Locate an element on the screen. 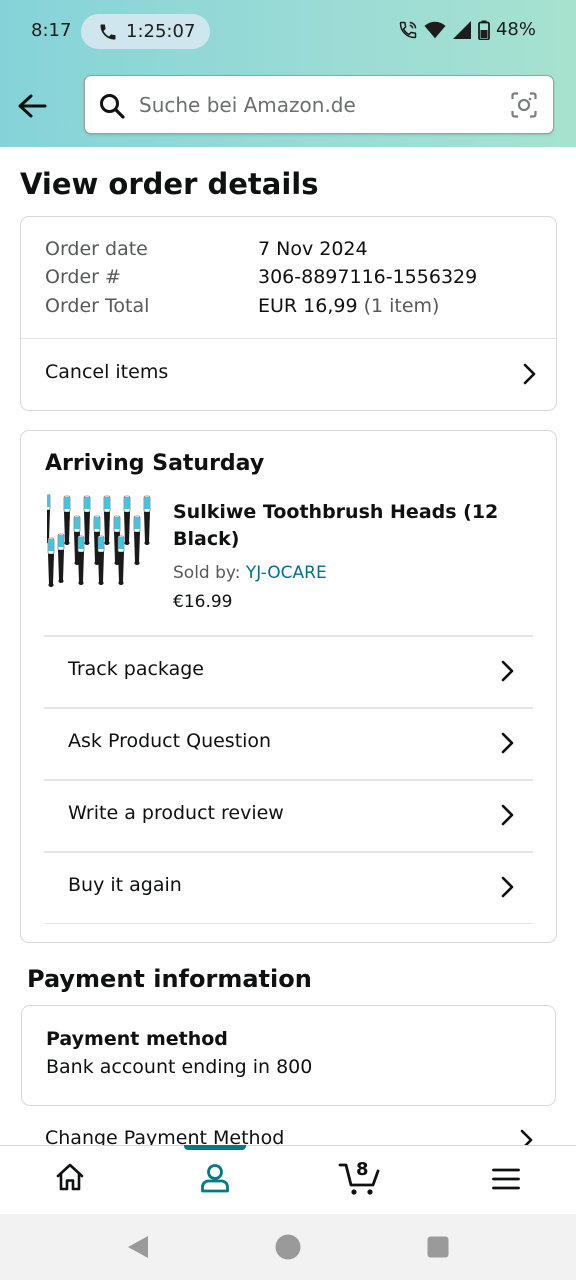  system-recents-icon is located at coordinates (438, 1247).